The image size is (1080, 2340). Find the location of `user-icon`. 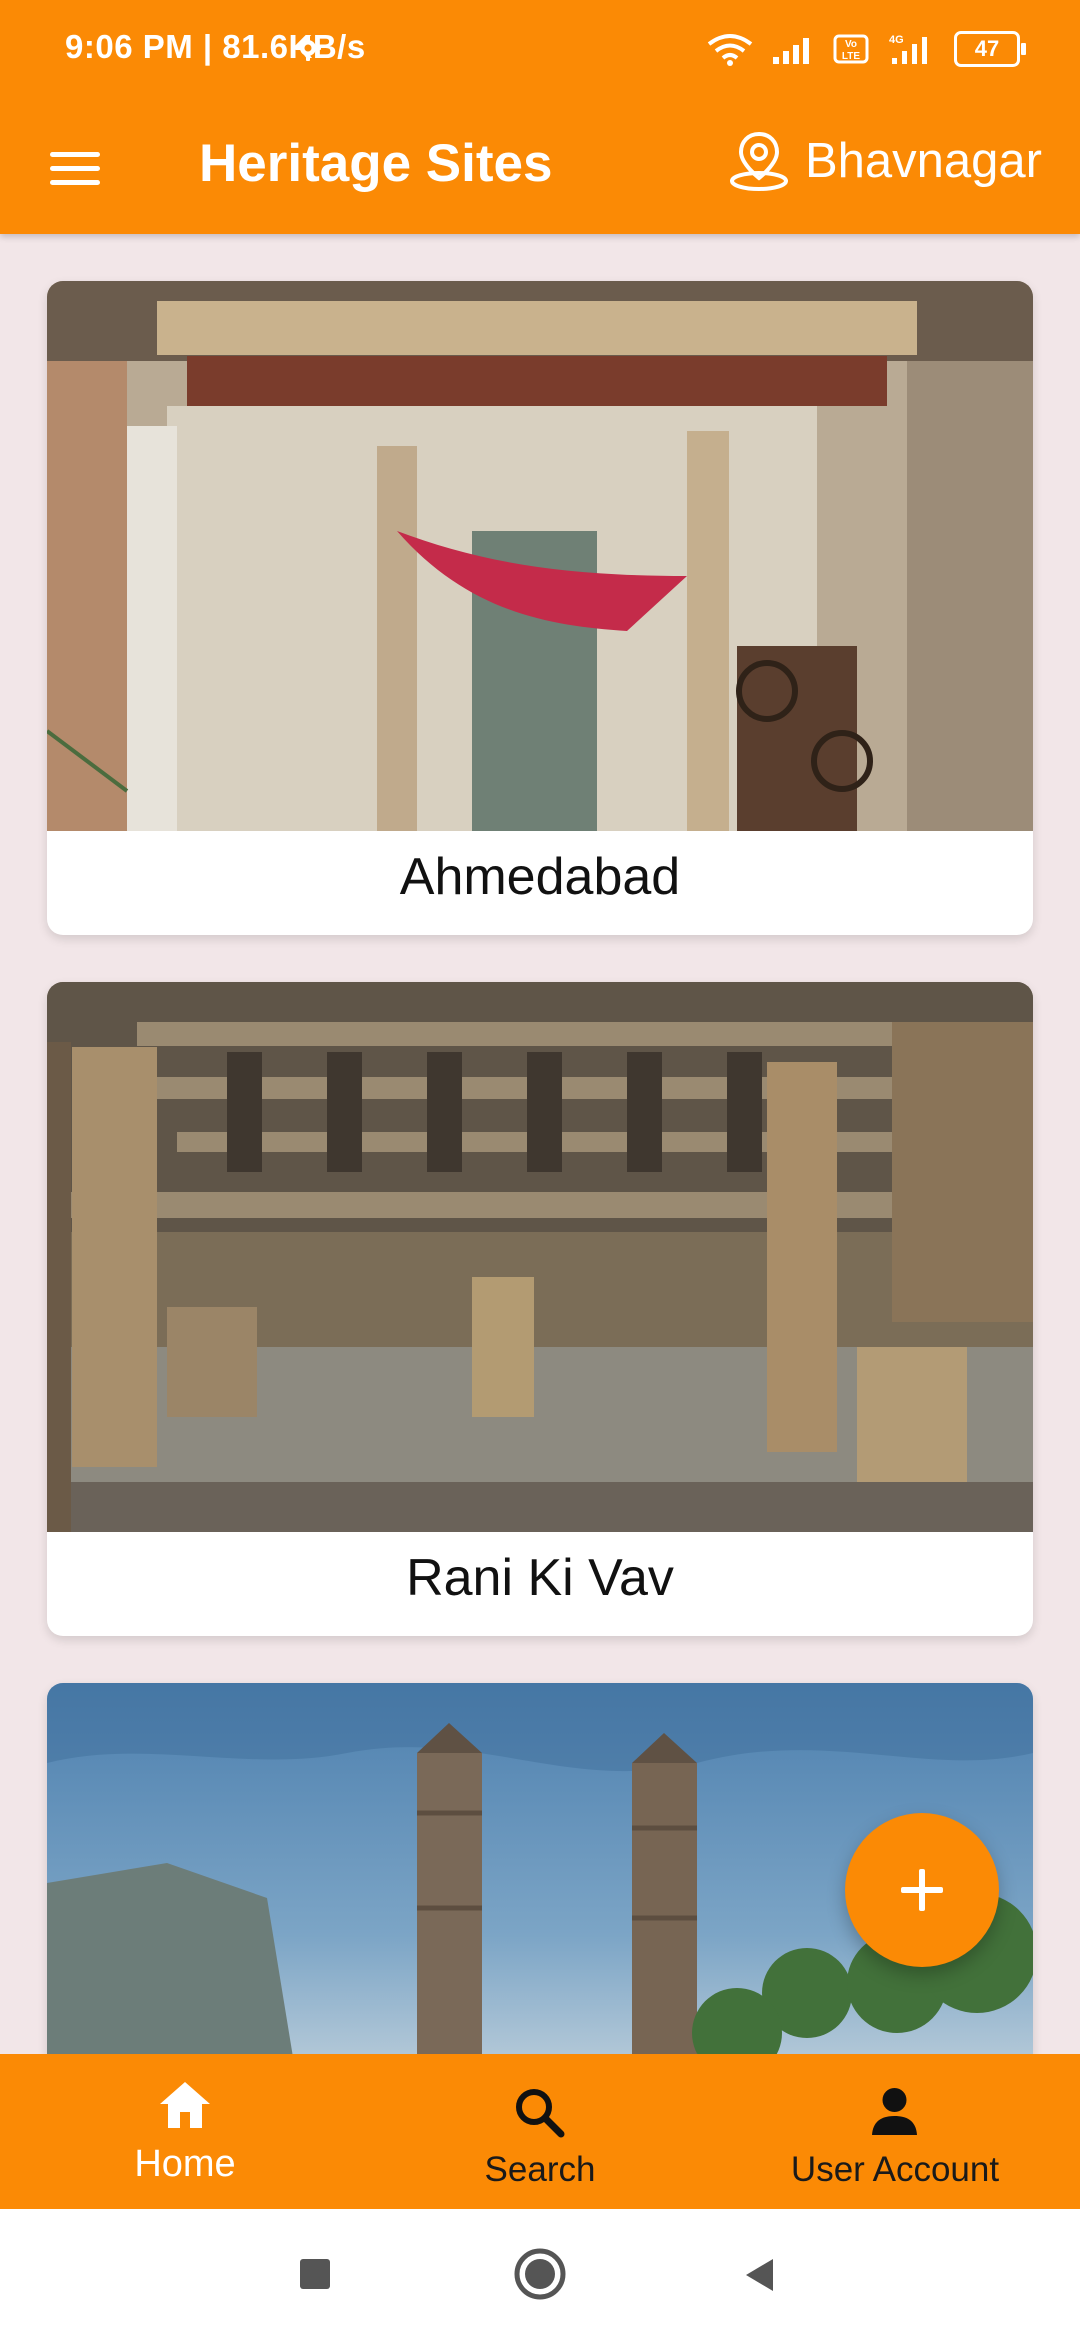

user-icon is located at coordinates (894, 2111).